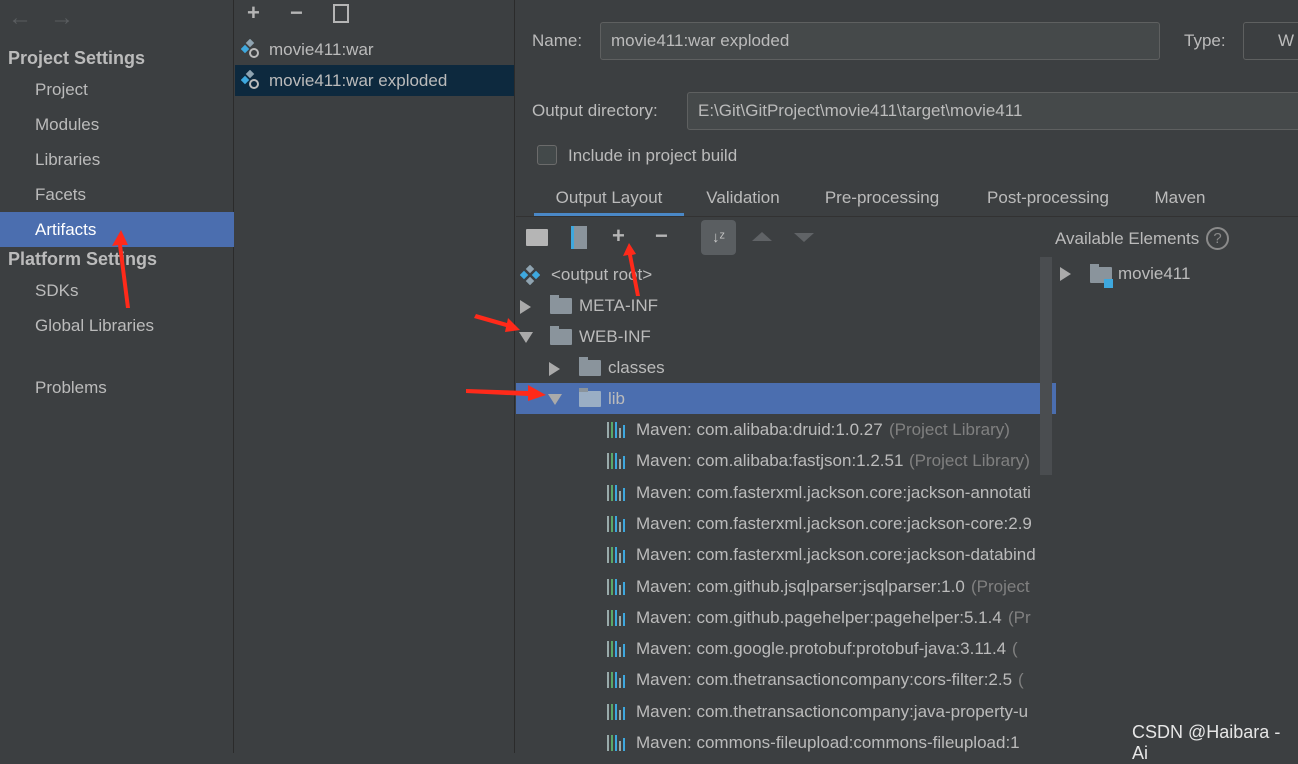  Describe the element at coordinates (1270, 41) in the screenshot. I see `type-select: W` at that location.